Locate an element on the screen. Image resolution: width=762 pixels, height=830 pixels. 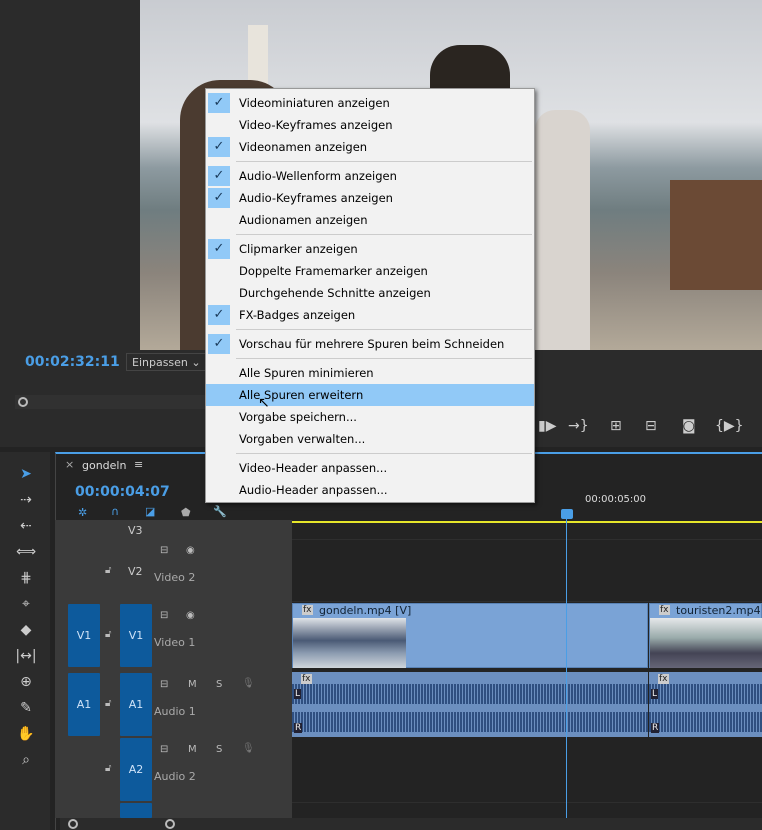
menu-item-label: FX-Badges anzeigen is located at coordinates (297, 315).